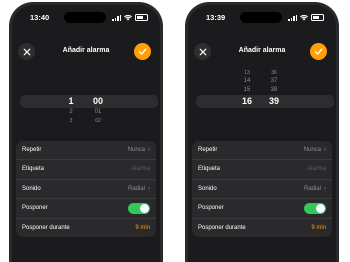 The width and height of the screenshot is (350, 262). What do you see at coordinates (71, 121) in the screenshot?
I see `hour-option: 3` at bounding box center [71, 121].